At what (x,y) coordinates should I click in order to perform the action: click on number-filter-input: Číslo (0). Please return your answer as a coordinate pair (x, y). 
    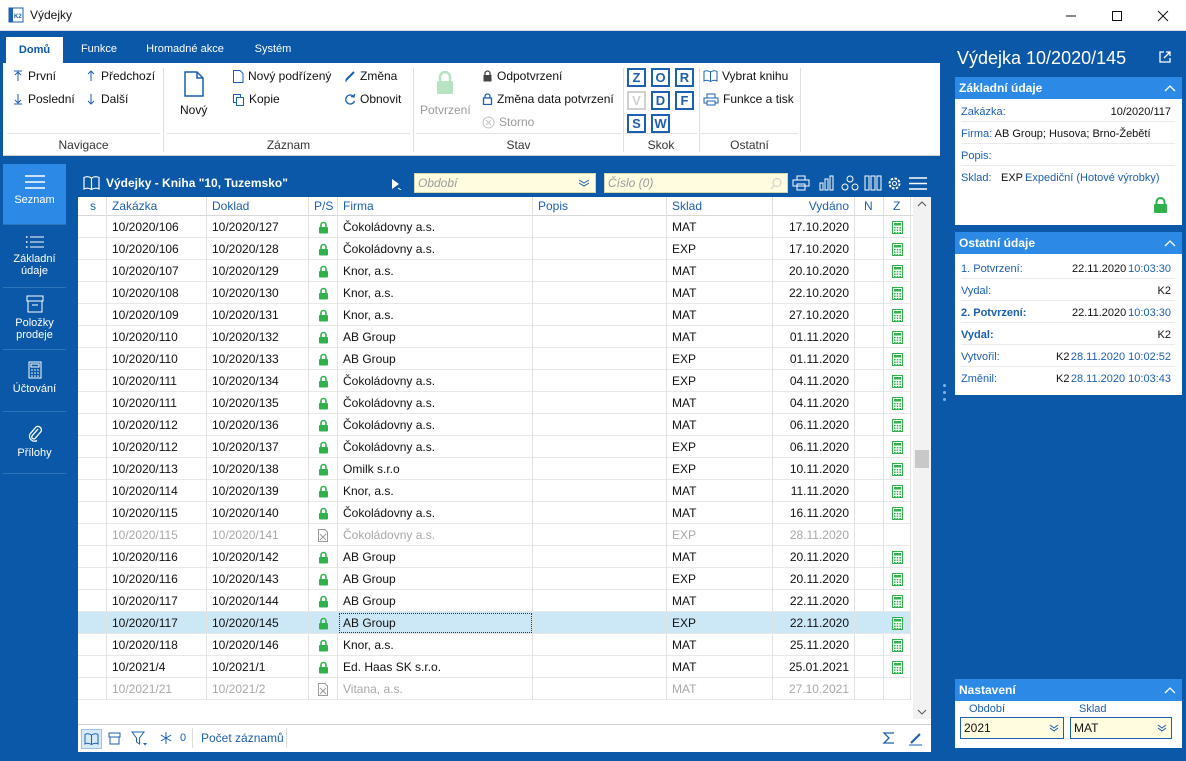
    Looking at the image, I should click on (696, 183).